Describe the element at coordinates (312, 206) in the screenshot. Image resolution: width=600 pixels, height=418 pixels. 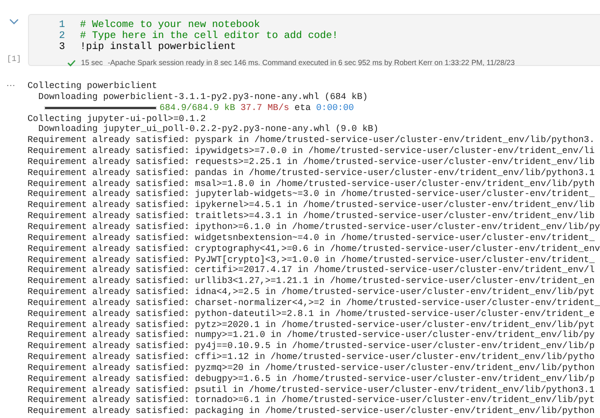
I see `output-line: Requirement already satisfied: ipykernel>=4.5.1 in /home/trusted-service-user/cluster-env/trident_env/lib` at that location.